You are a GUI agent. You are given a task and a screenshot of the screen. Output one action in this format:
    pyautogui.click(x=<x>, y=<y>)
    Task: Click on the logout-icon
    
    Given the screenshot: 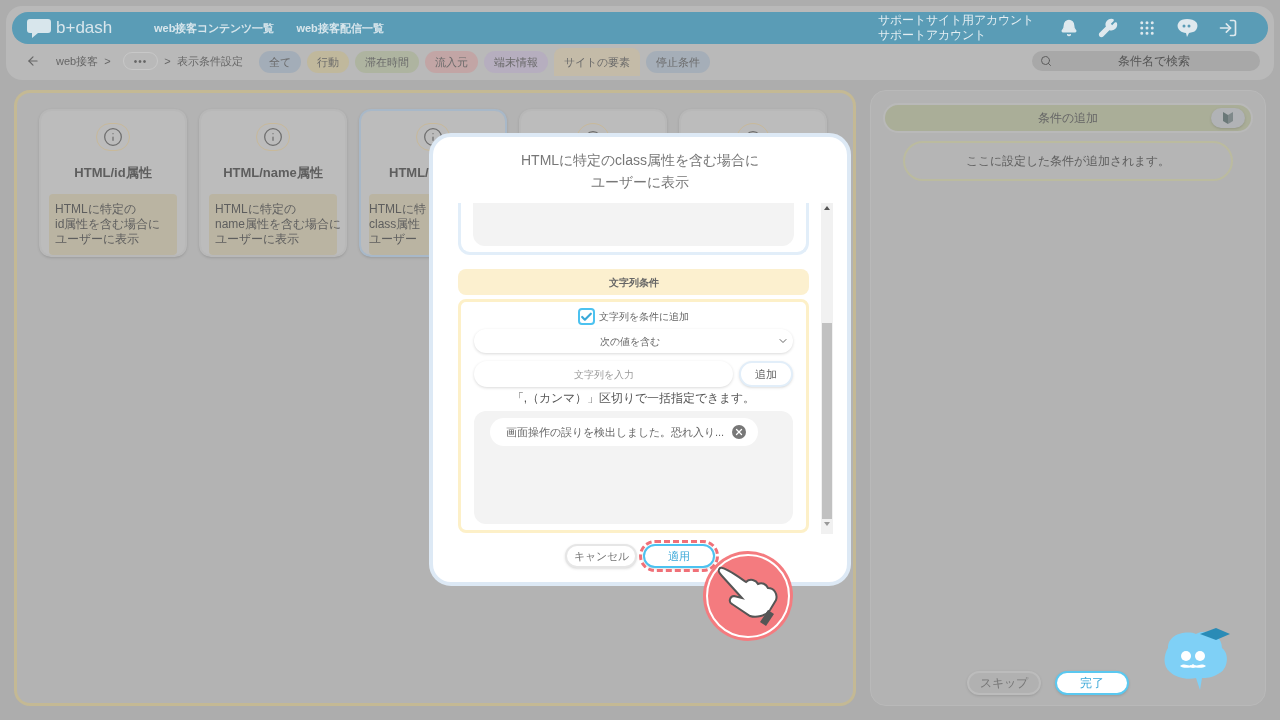 What is the action you would take?
    pyautogui.click(x=1228, y=28)
    